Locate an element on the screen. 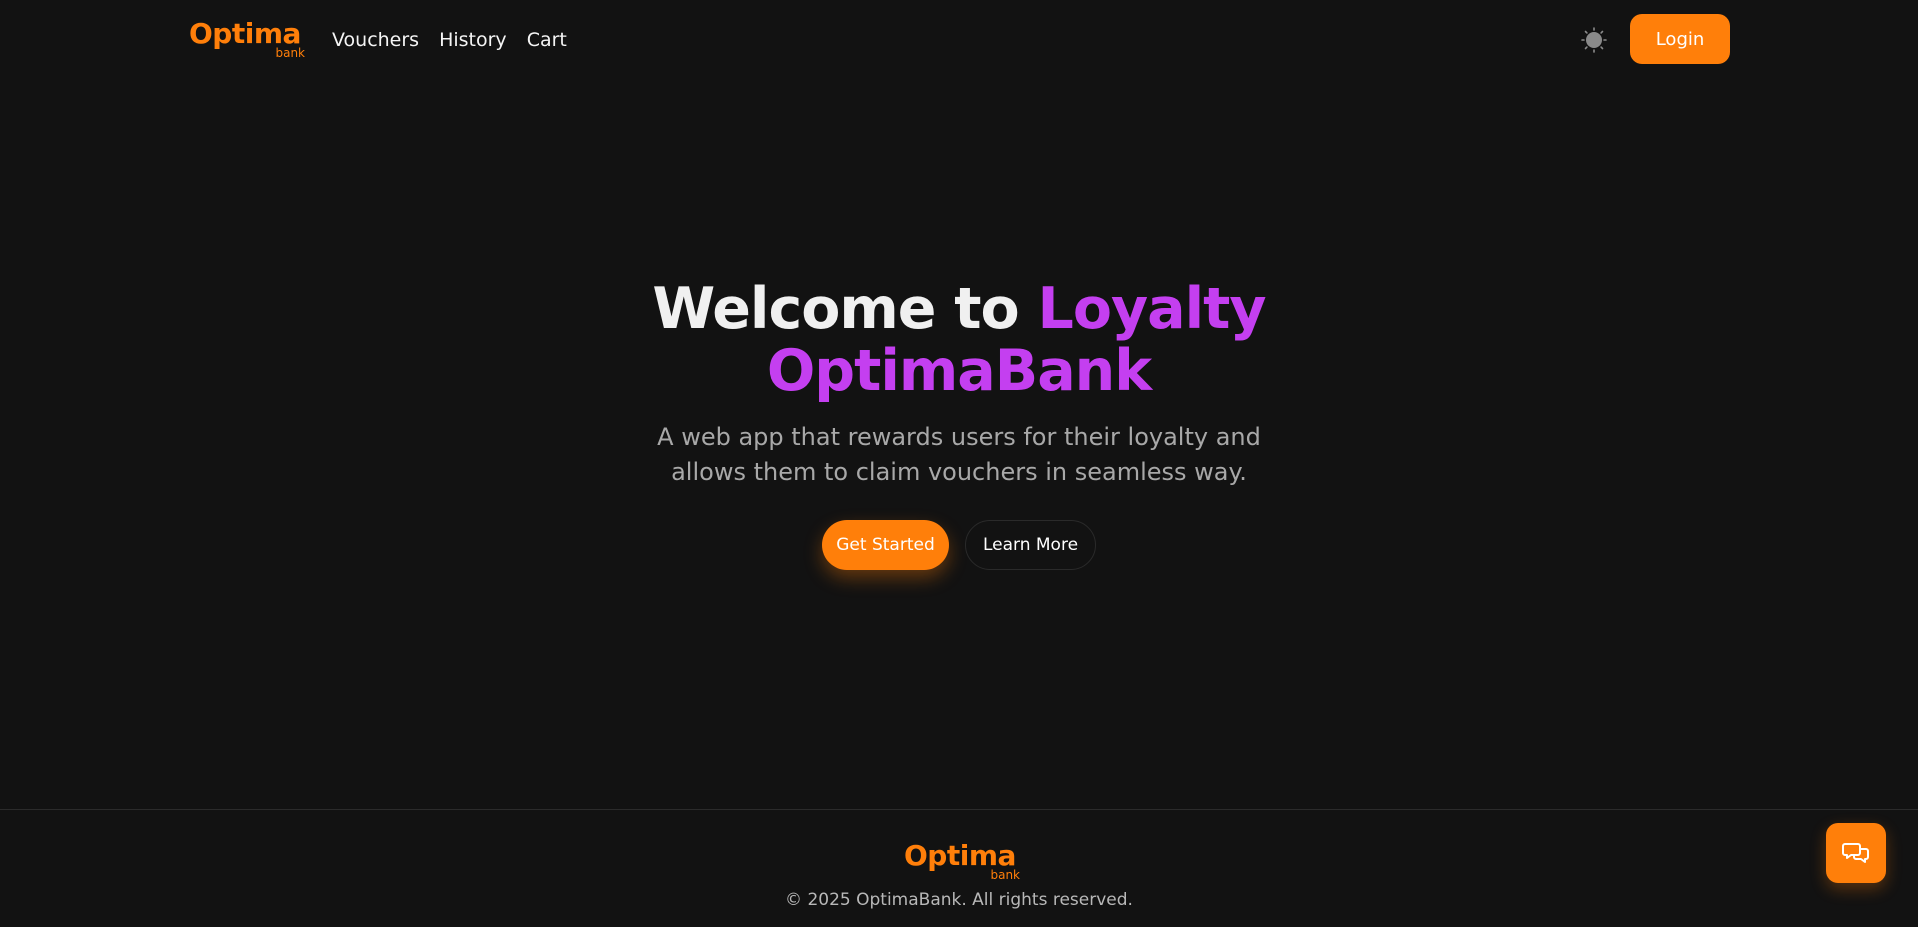  nav-link-history: History is located at coordinates (473, 40).